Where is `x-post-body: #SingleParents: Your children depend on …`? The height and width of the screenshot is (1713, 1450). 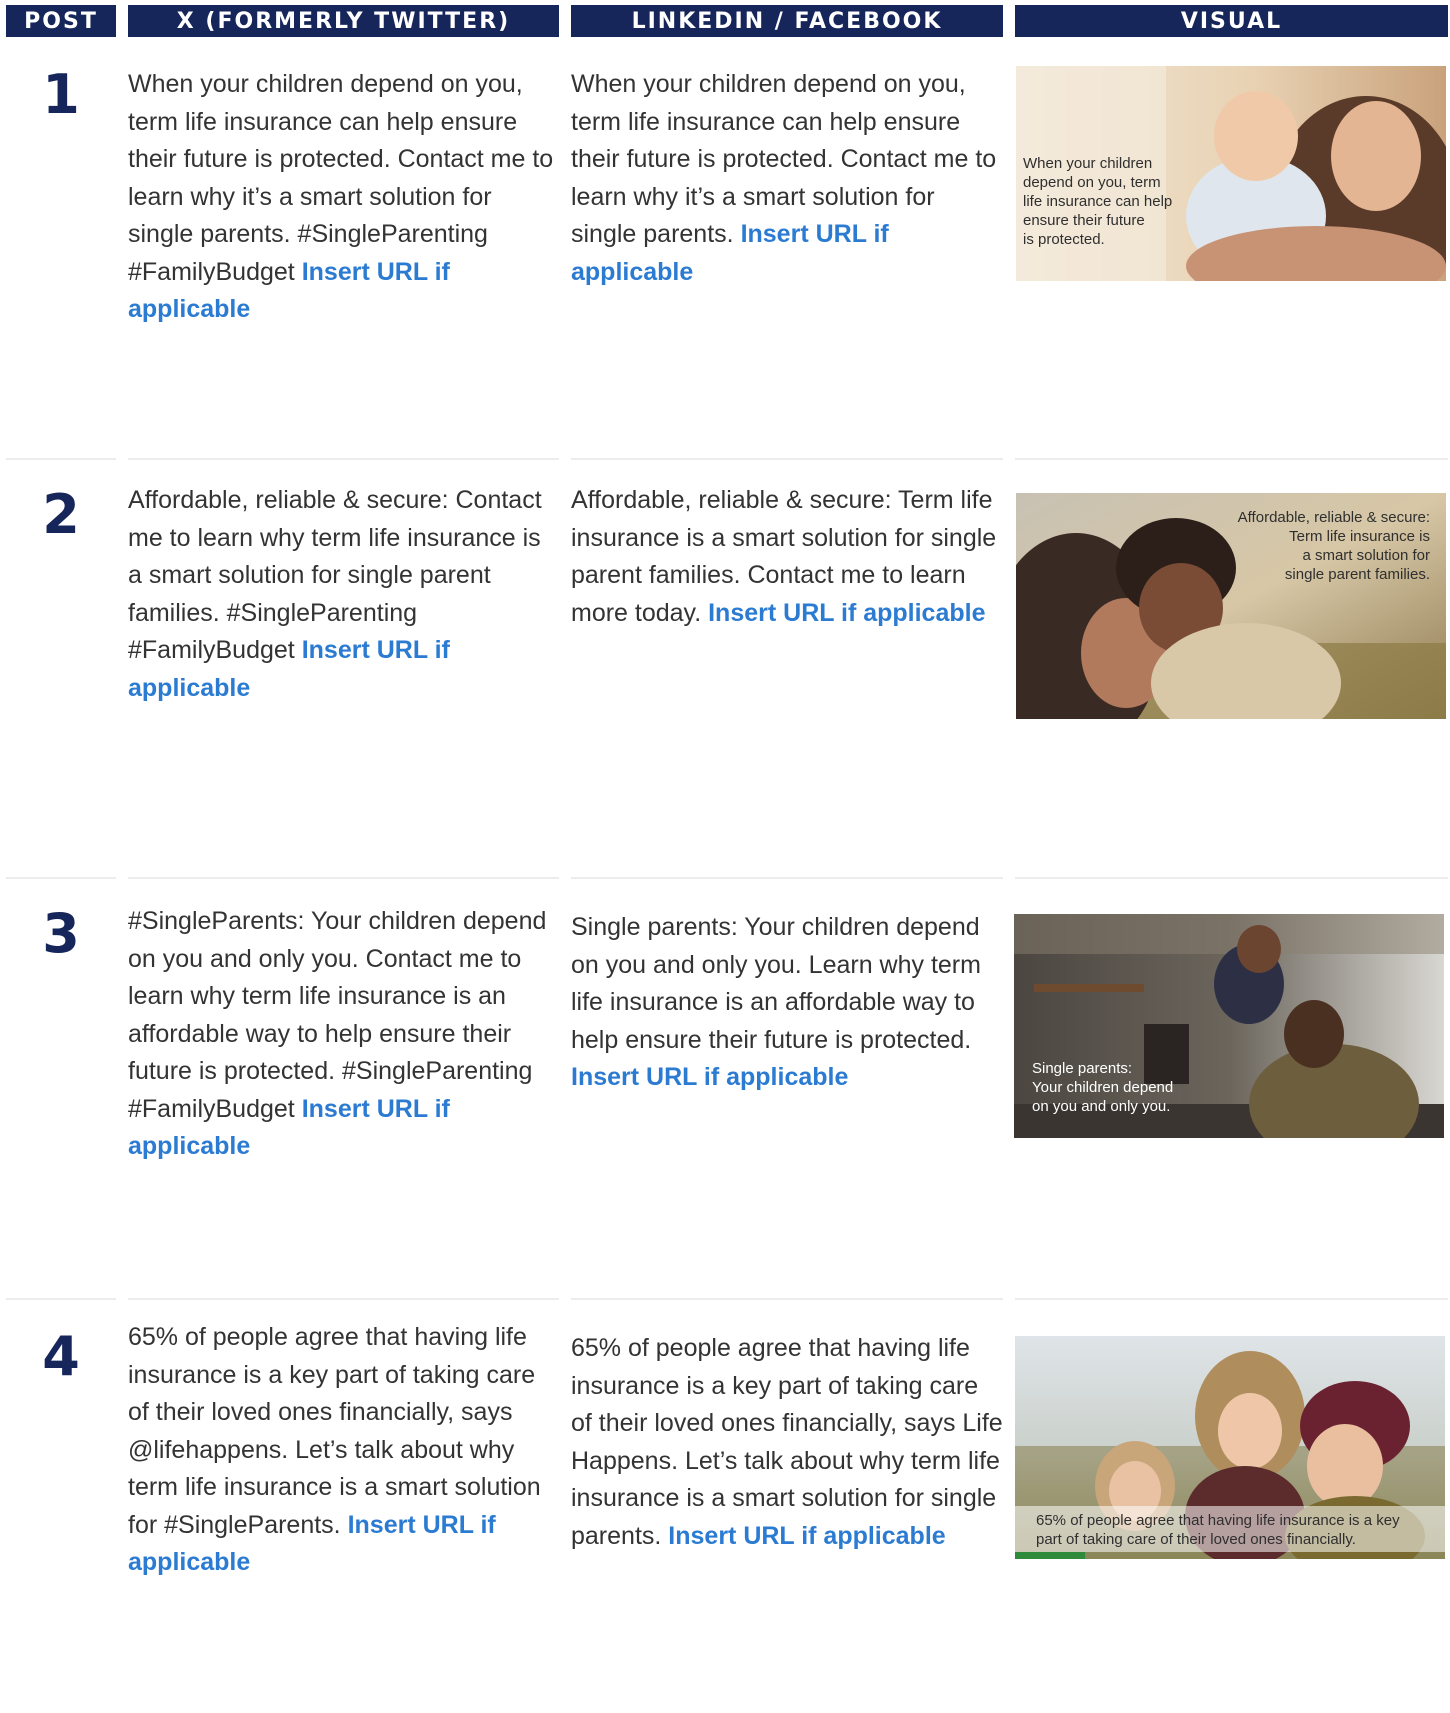
x-post-body: #SingleParents: Your children depend on … is located at coordinates (337, 1015).